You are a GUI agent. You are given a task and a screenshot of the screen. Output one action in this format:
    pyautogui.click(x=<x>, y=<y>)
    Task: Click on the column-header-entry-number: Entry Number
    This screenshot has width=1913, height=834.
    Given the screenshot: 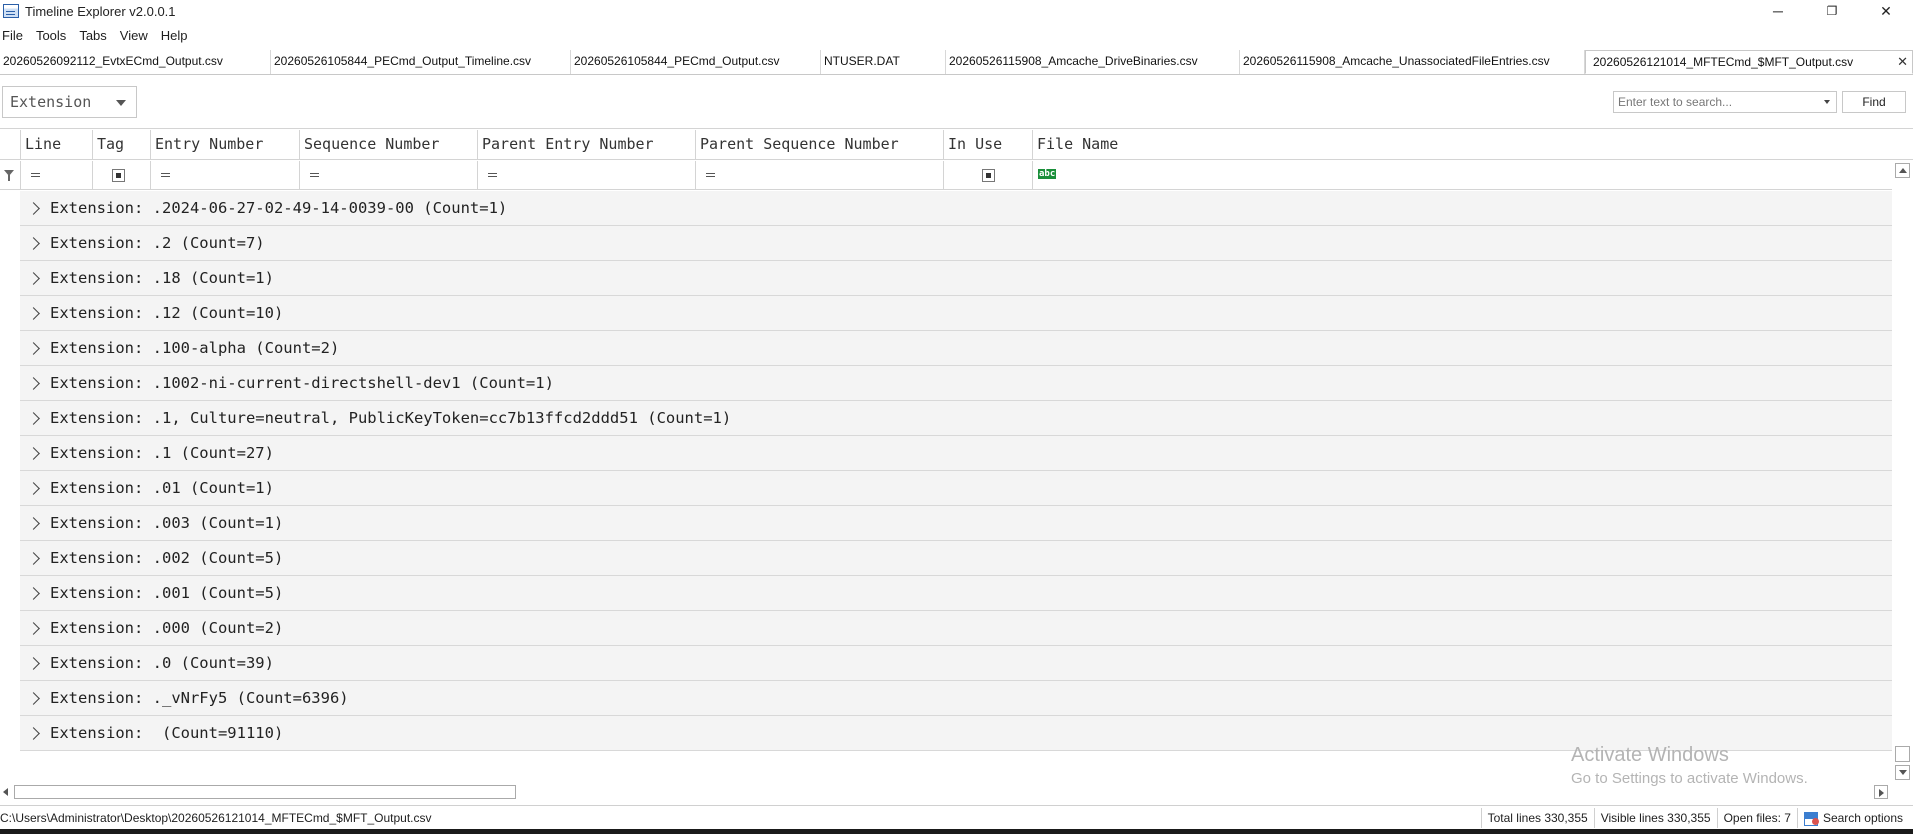 What is the action you would take?
    pyautogui.click(x=224, y=145)
    